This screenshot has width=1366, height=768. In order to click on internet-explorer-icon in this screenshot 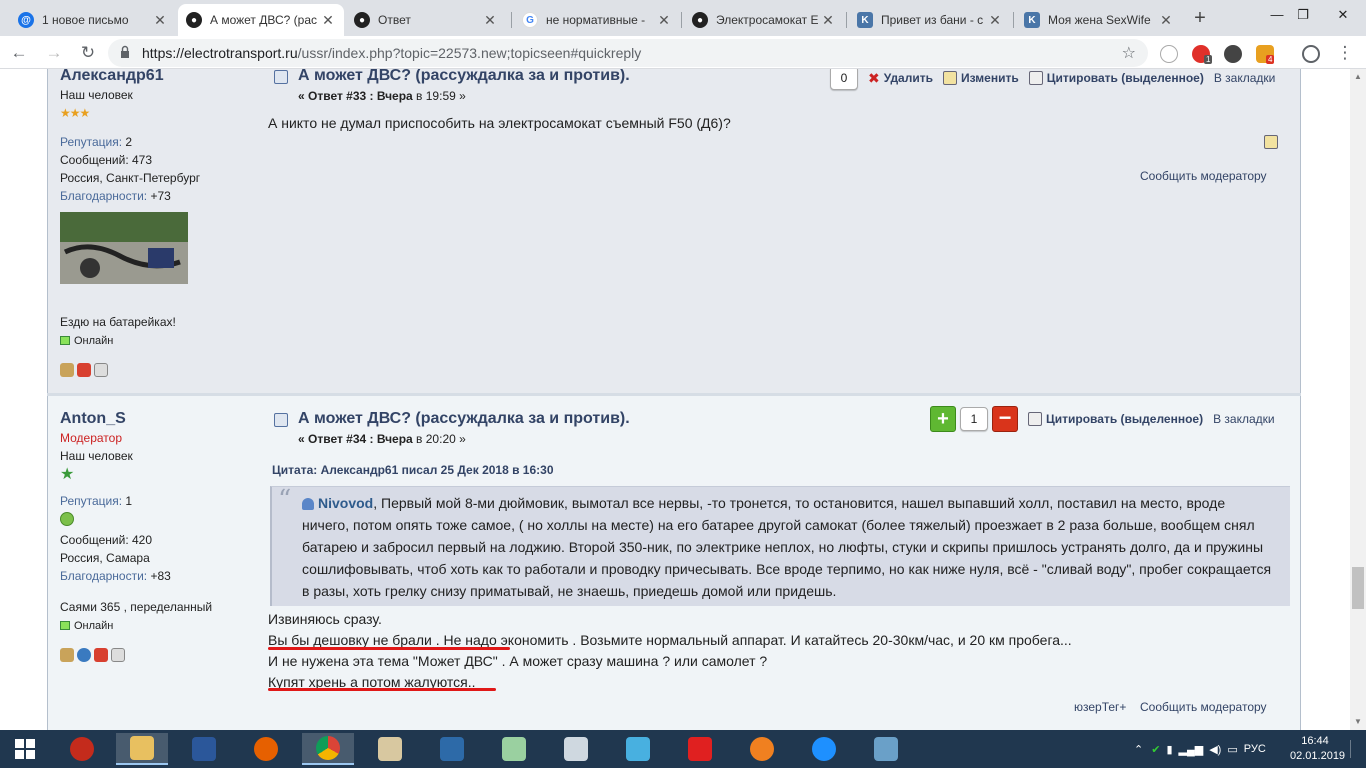, I will do `click(824, 749)`.